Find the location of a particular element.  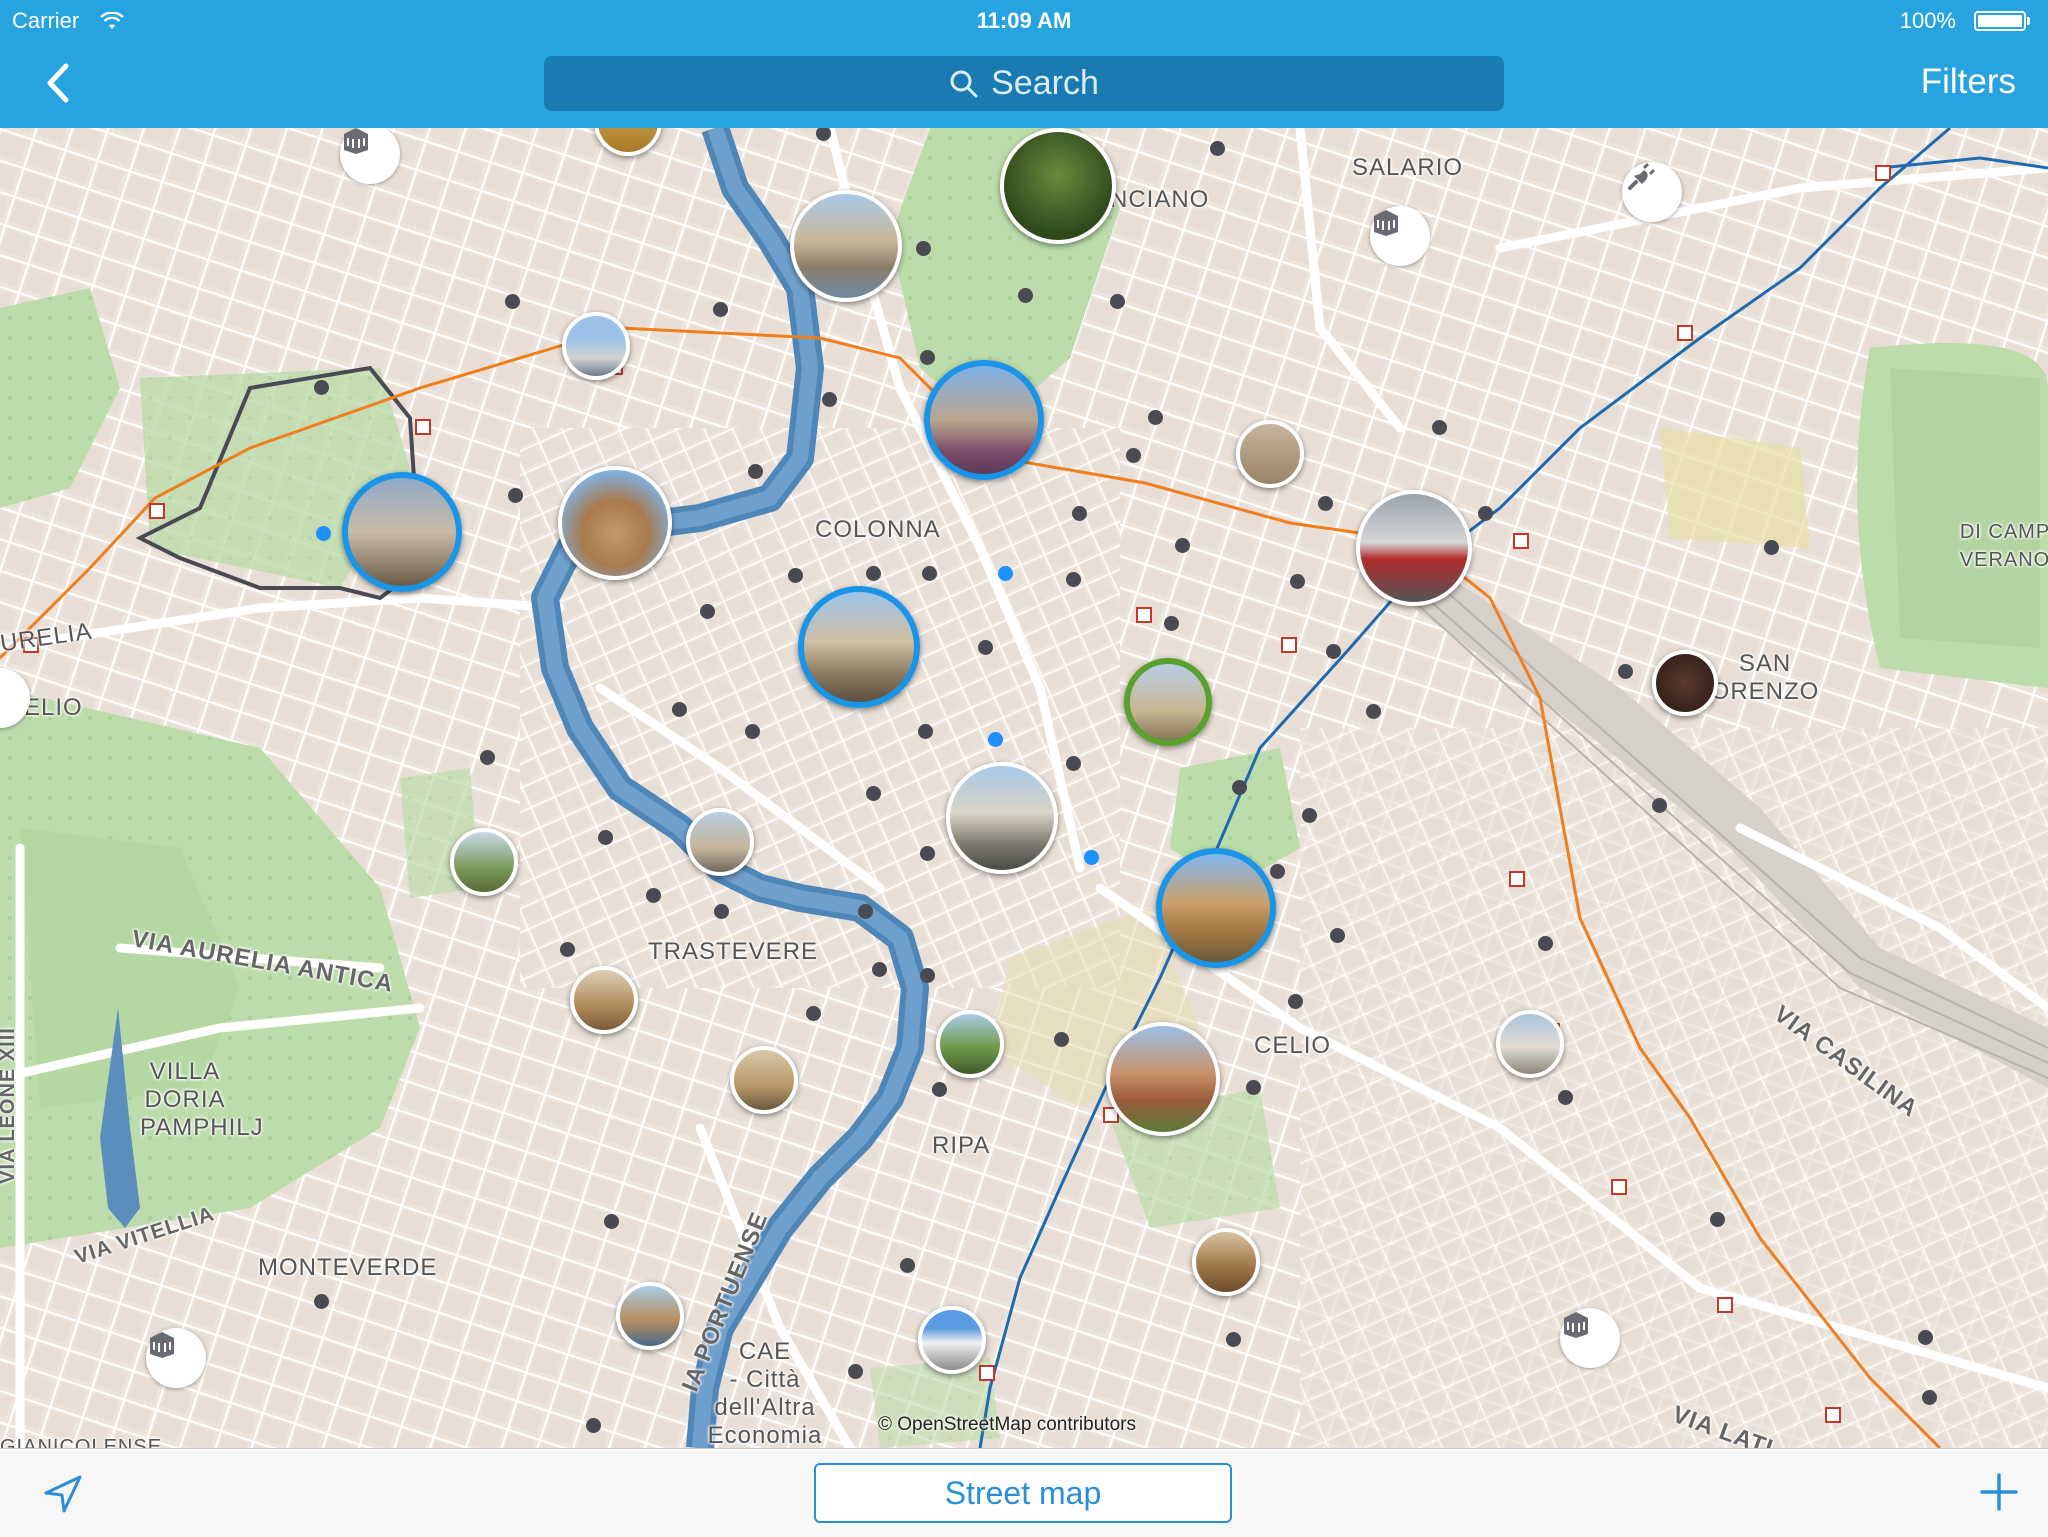

poi-aventine-garden is located at coordinates (970, 1044).